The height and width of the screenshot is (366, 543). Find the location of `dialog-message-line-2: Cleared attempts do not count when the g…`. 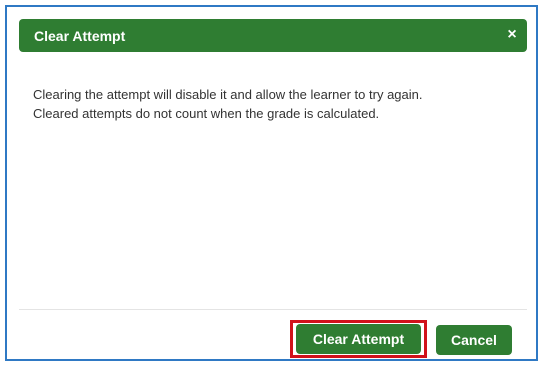

dialog-message-line-2: Cleared attempts do not count when the g… is located at coordinates (206, 113).